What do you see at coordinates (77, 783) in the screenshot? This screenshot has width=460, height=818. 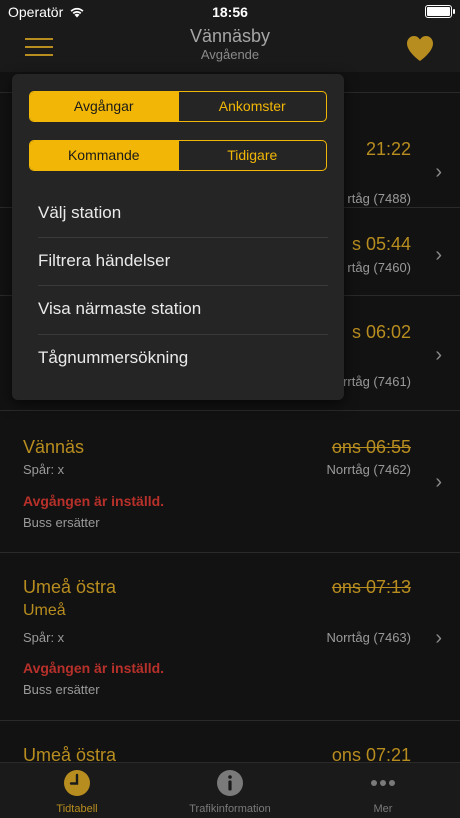 I see `clock-icon` at bounding box center [77, 783].